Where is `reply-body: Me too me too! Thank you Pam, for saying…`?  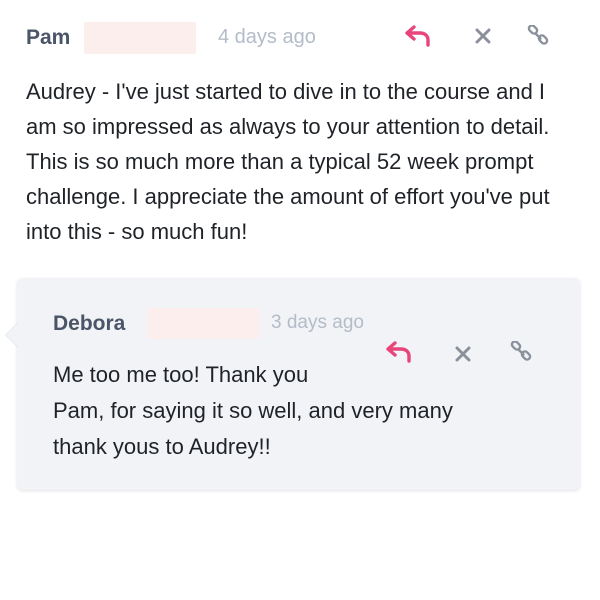 reply-body: Me too me too! Thank you Pam, for saying… is located at coordinates (288, 411).